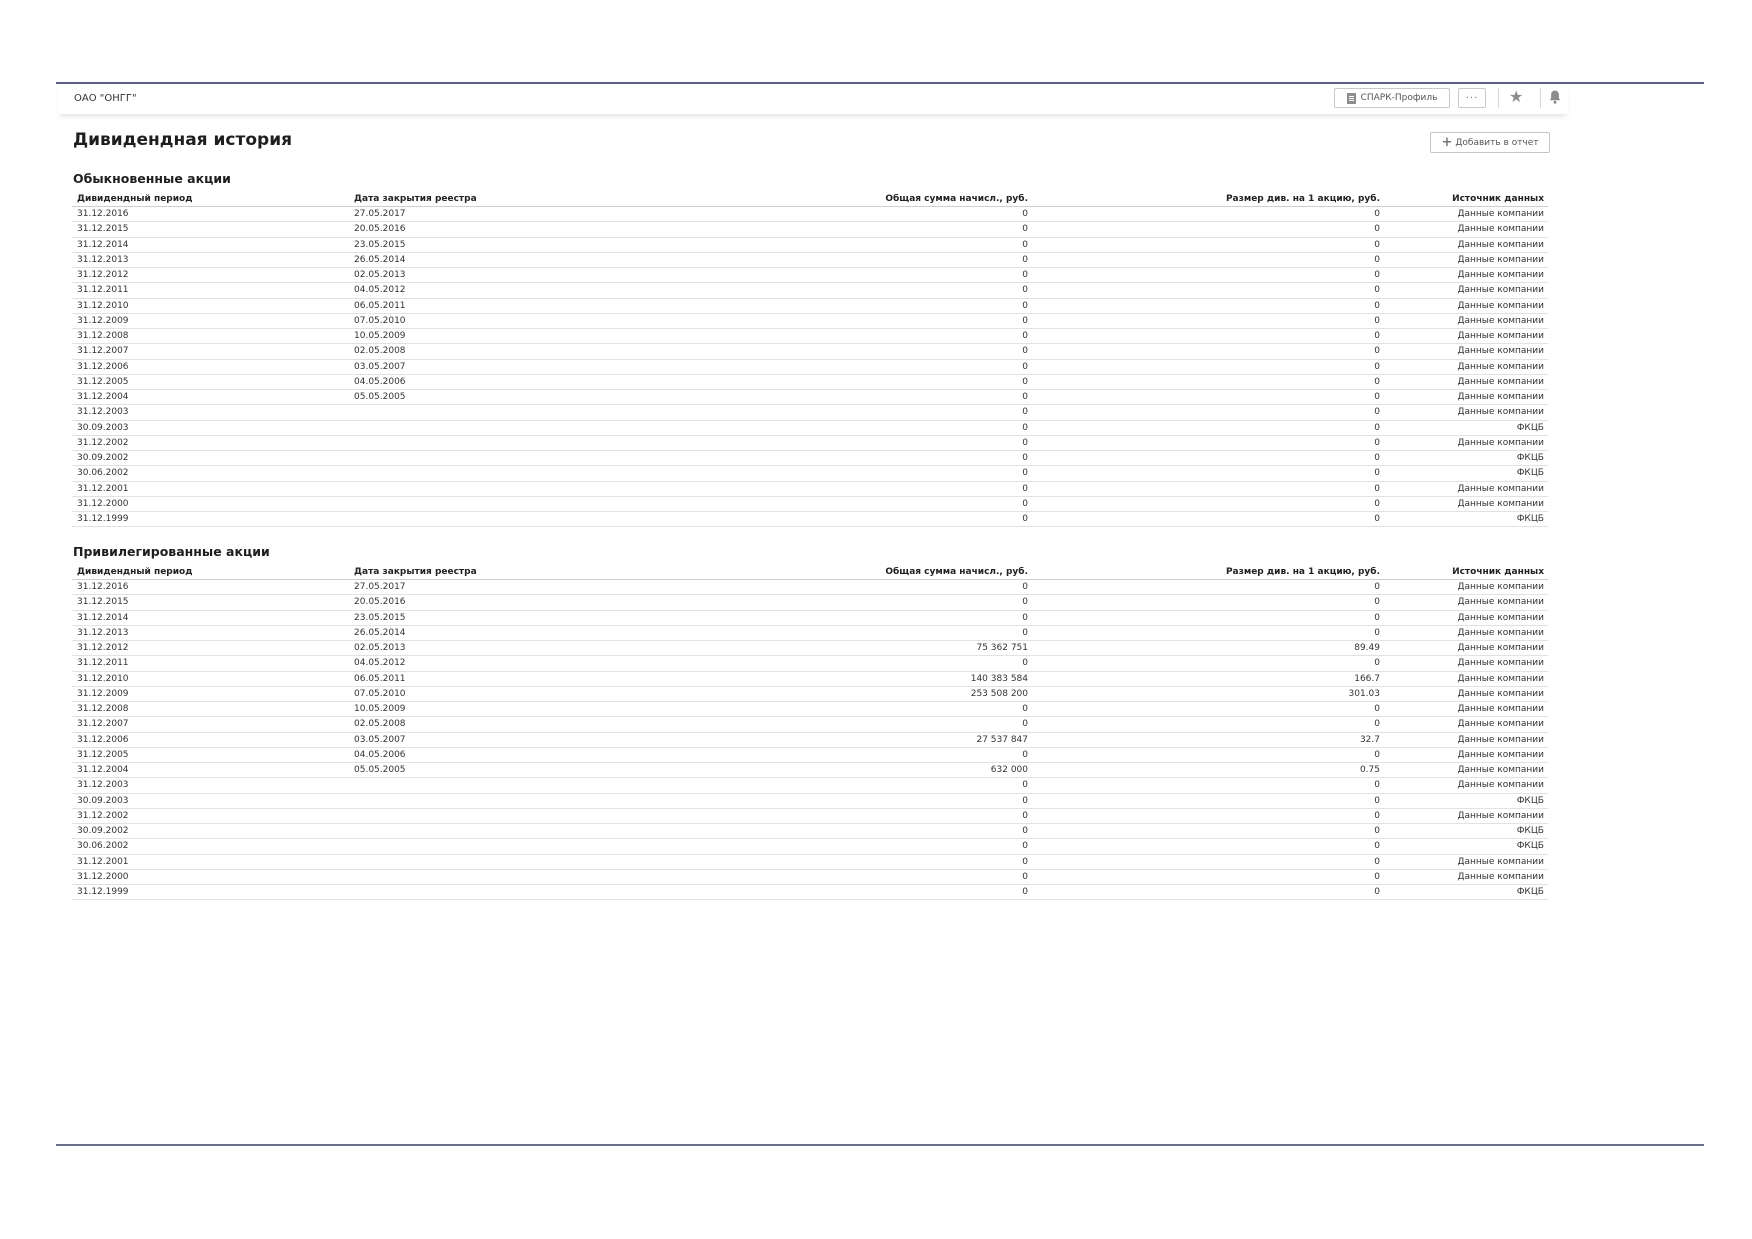 This screenshot has width=1752, height=1239. I want to click on period-cell: 30.09.2003, so click(103, 800).